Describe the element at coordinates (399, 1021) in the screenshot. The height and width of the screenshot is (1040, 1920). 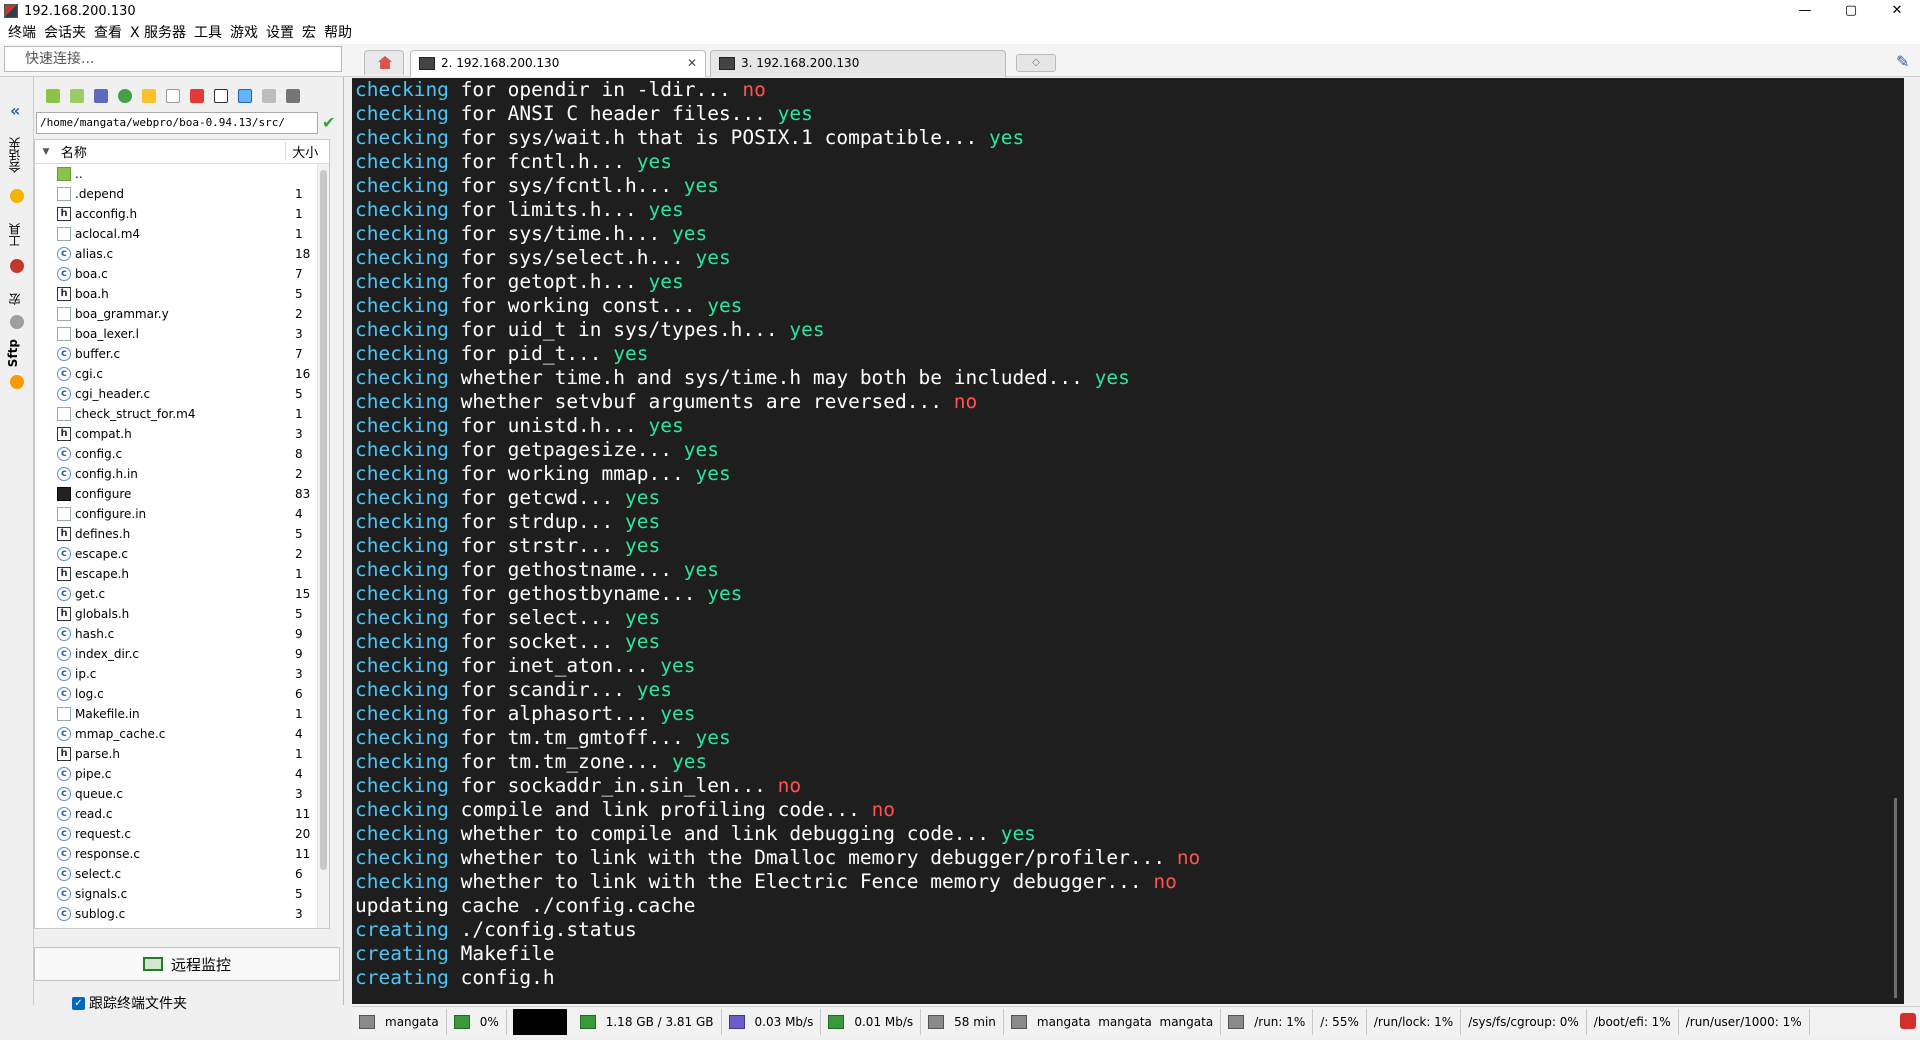
I see `status-user: mangata` at that location.